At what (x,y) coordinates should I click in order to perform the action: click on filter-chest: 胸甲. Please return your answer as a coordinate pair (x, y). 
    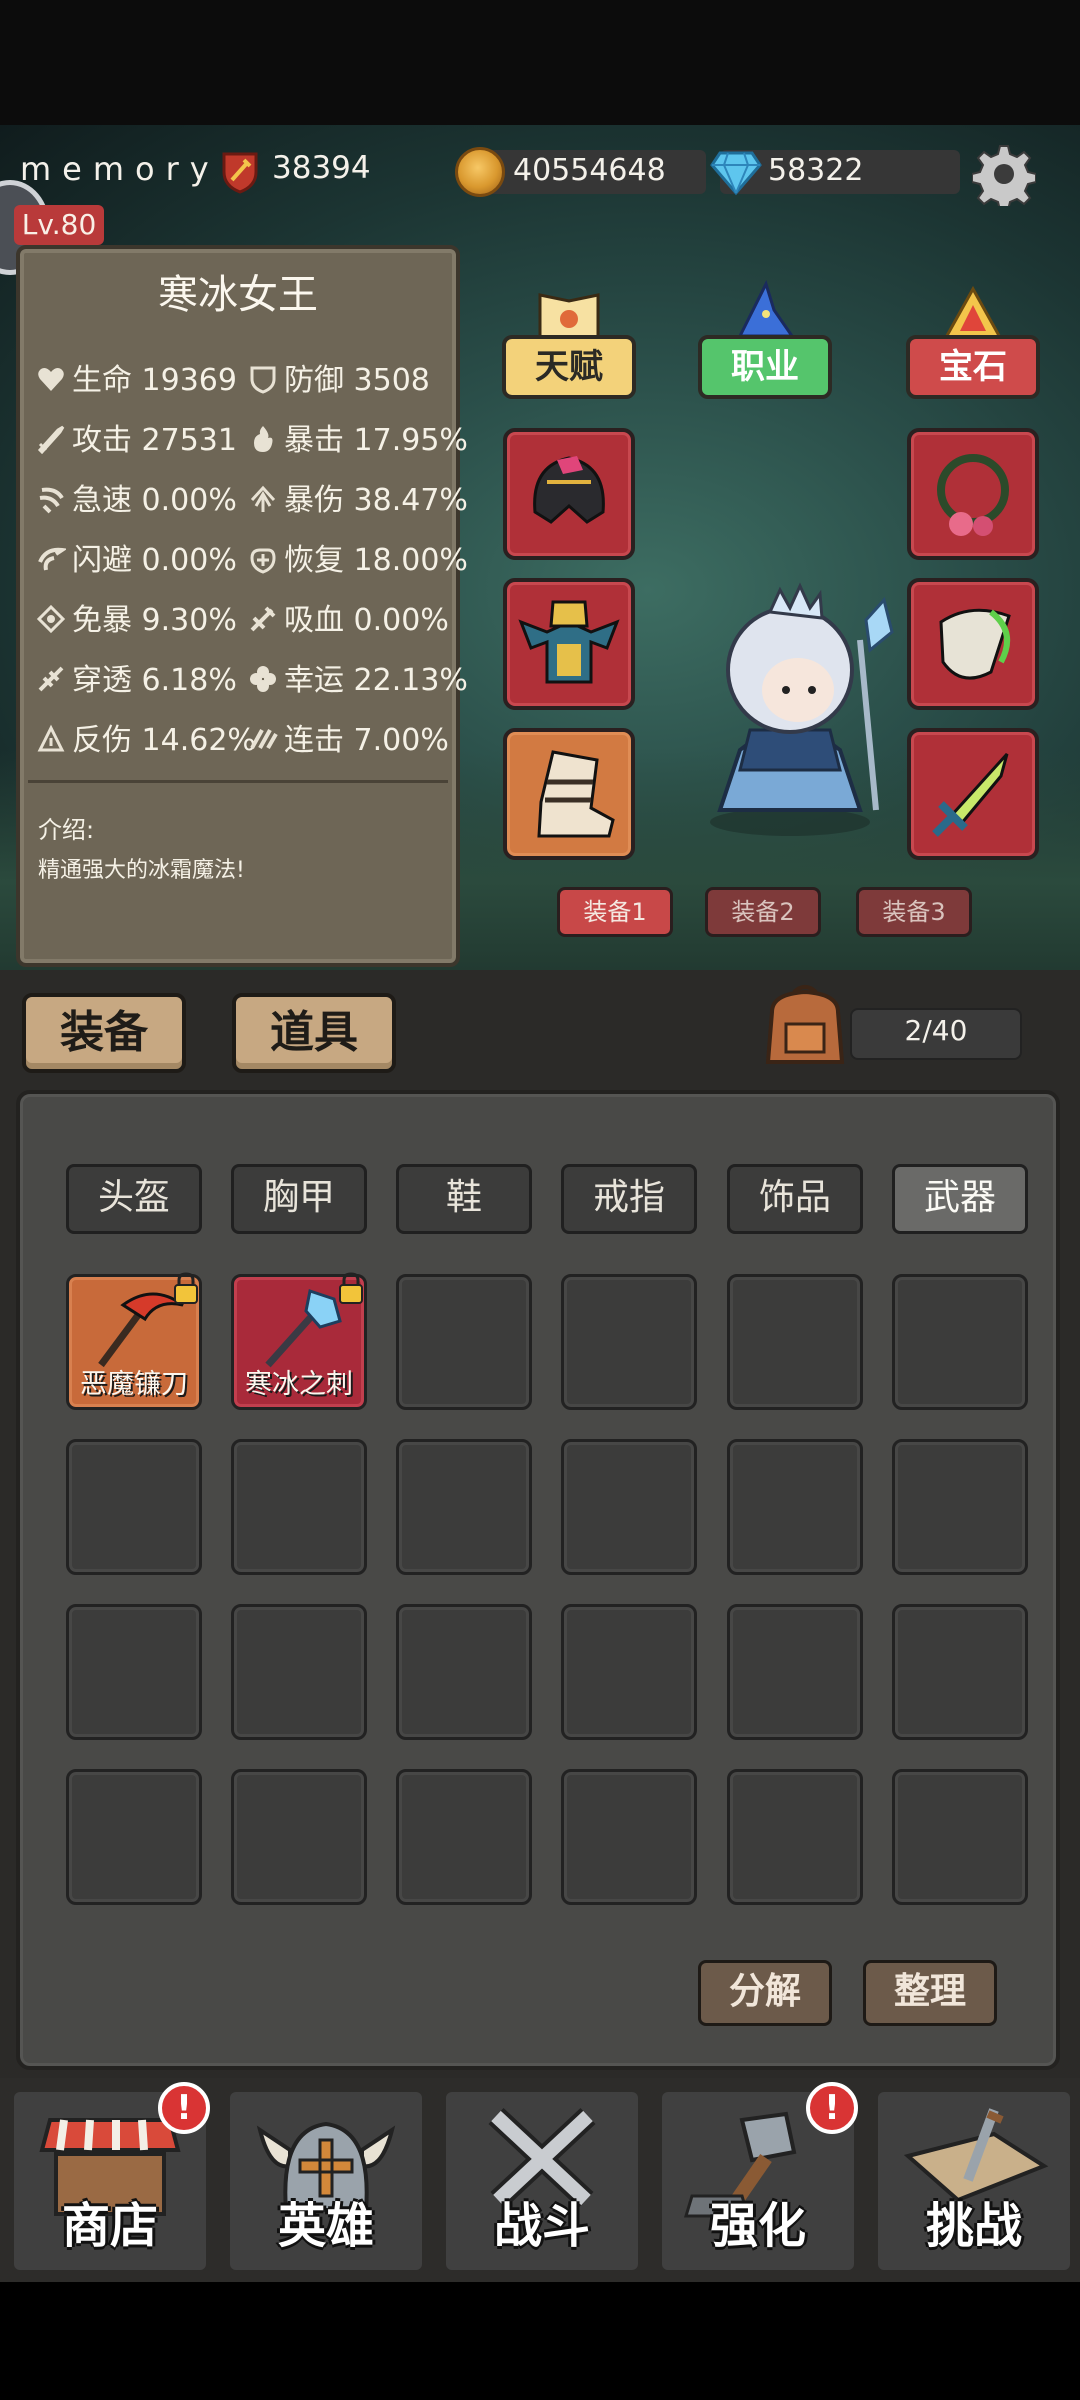
    Looking at the image, I should click on (299, 1199).